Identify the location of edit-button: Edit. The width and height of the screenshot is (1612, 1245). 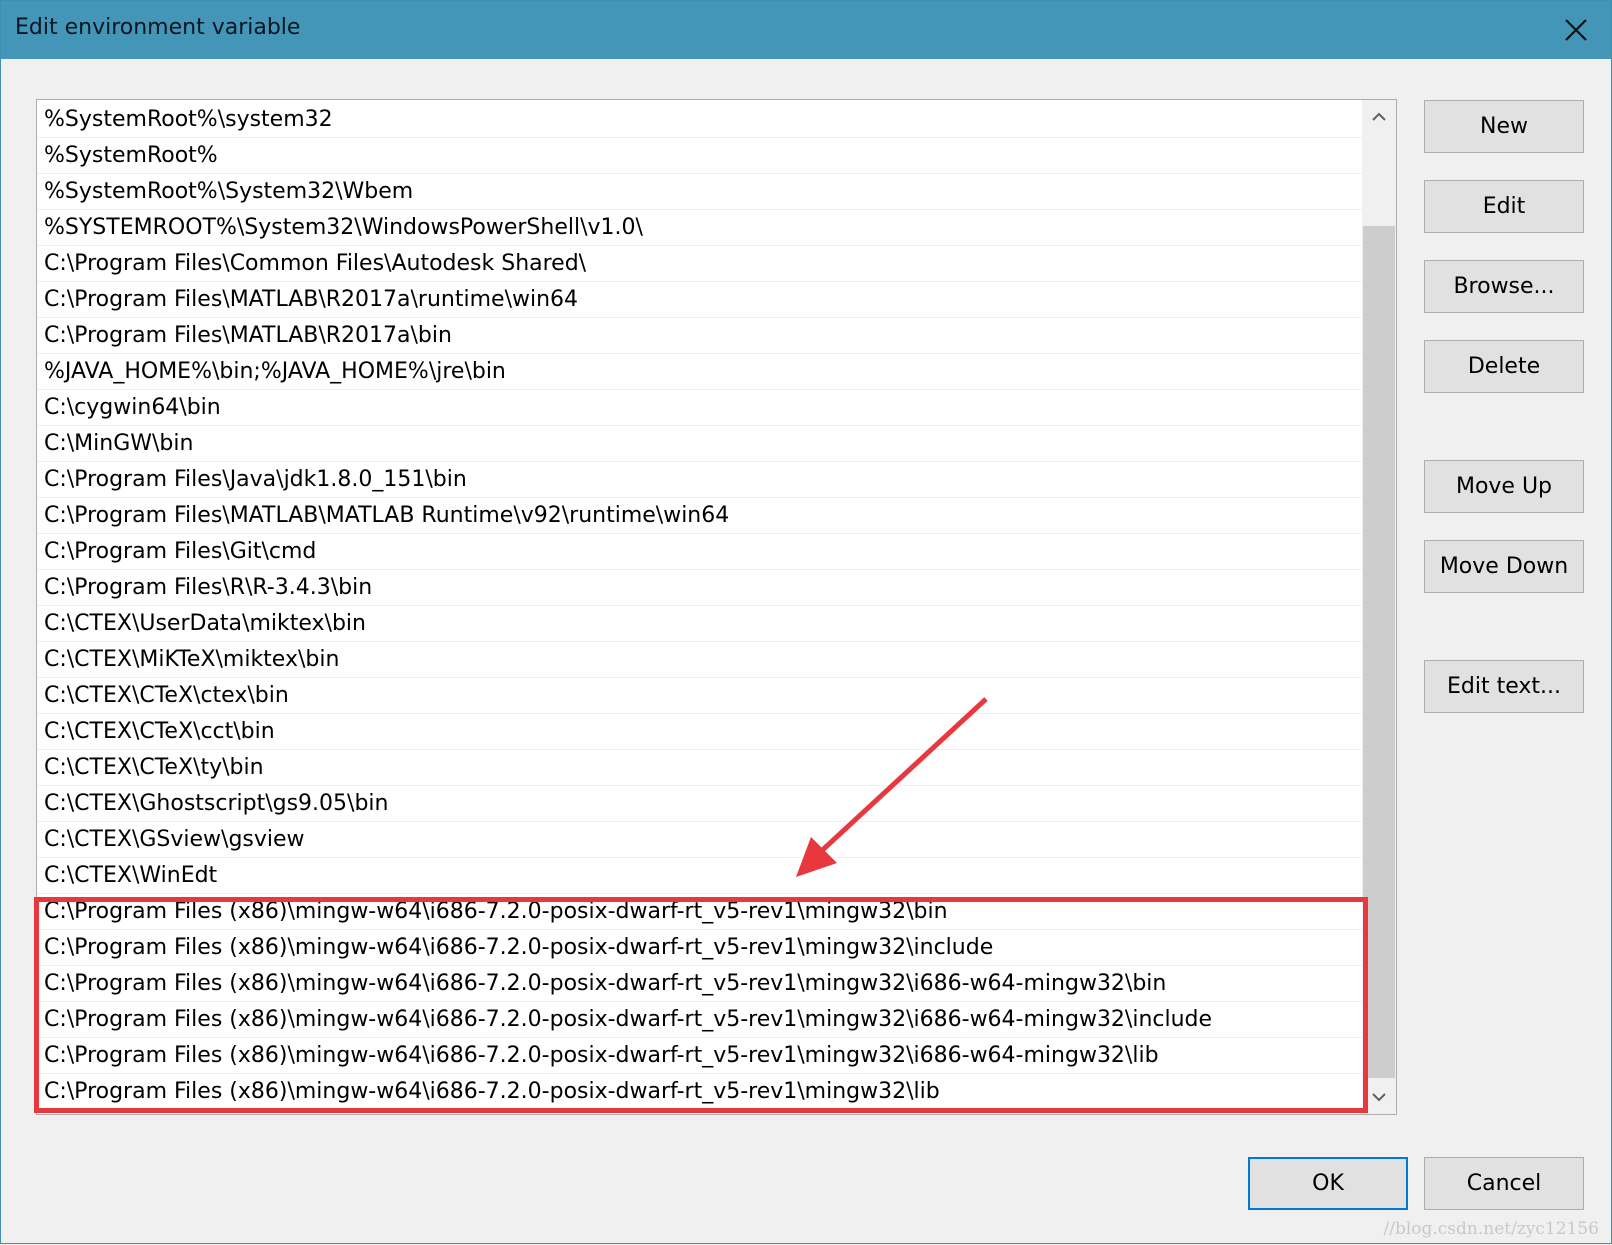
(1504, 206).